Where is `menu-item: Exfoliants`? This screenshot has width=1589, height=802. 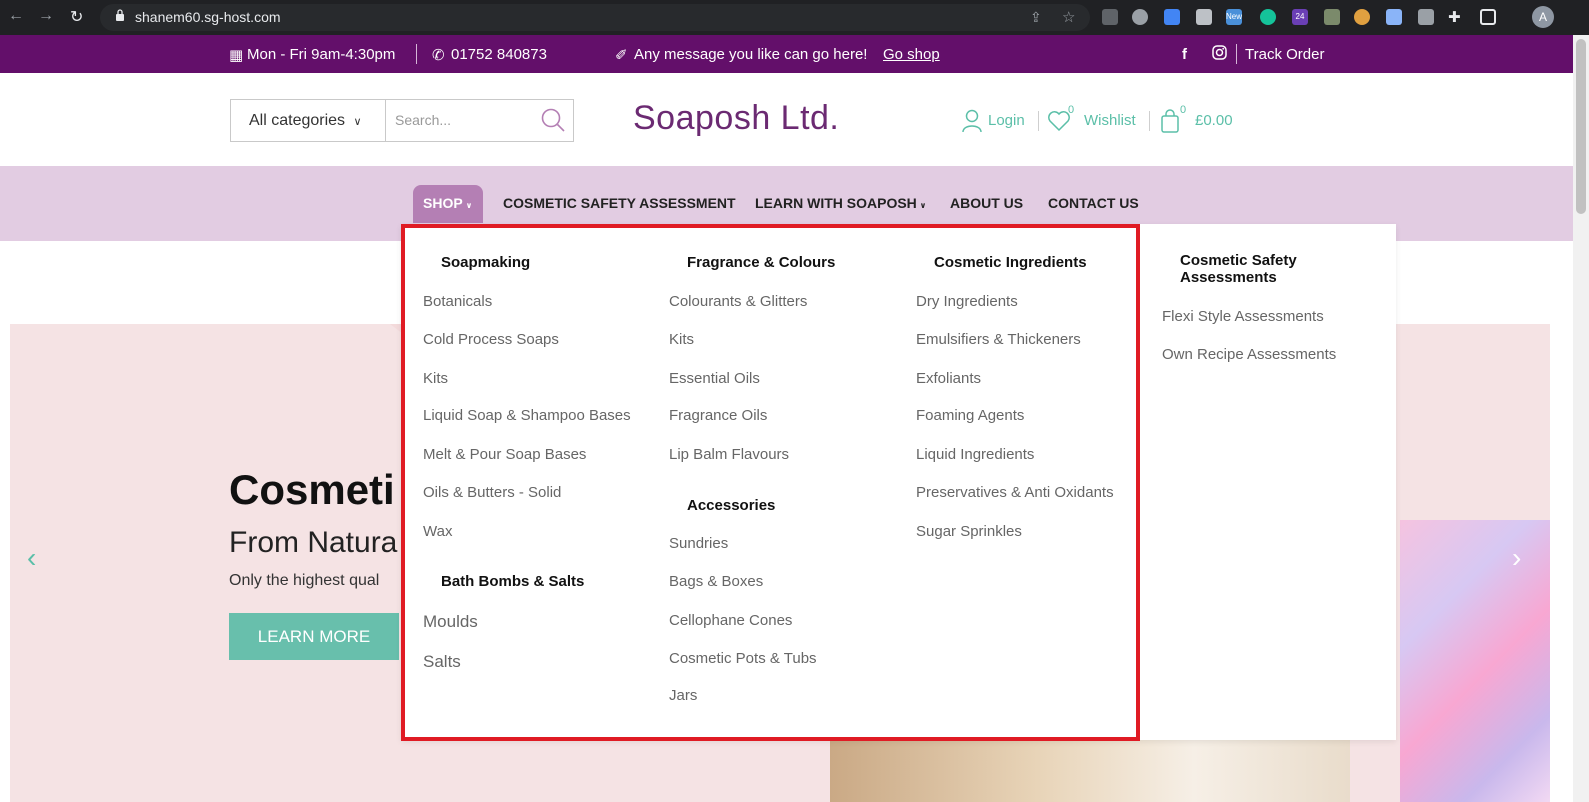
menu-item: Exfoliants is located at coordinates (948, 378).